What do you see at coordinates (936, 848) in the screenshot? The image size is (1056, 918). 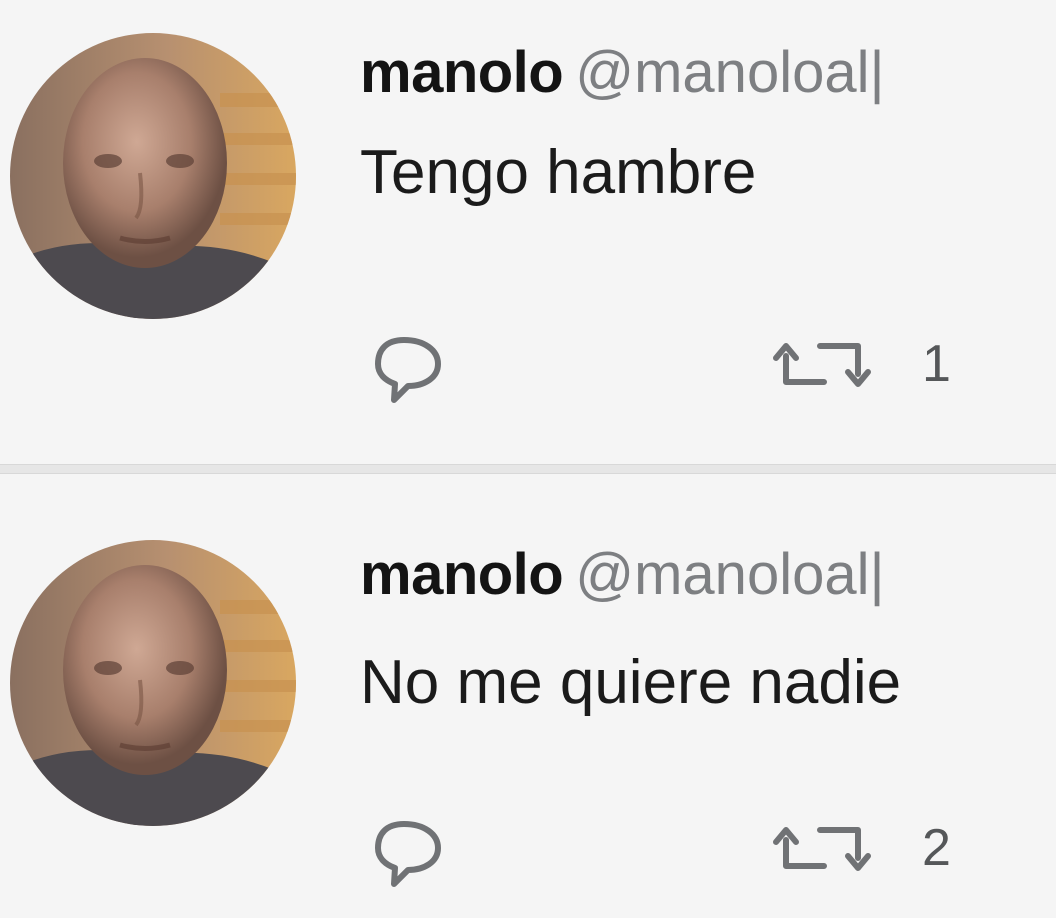 I see `retweet-count: 2` at bounding box center [936, 848].